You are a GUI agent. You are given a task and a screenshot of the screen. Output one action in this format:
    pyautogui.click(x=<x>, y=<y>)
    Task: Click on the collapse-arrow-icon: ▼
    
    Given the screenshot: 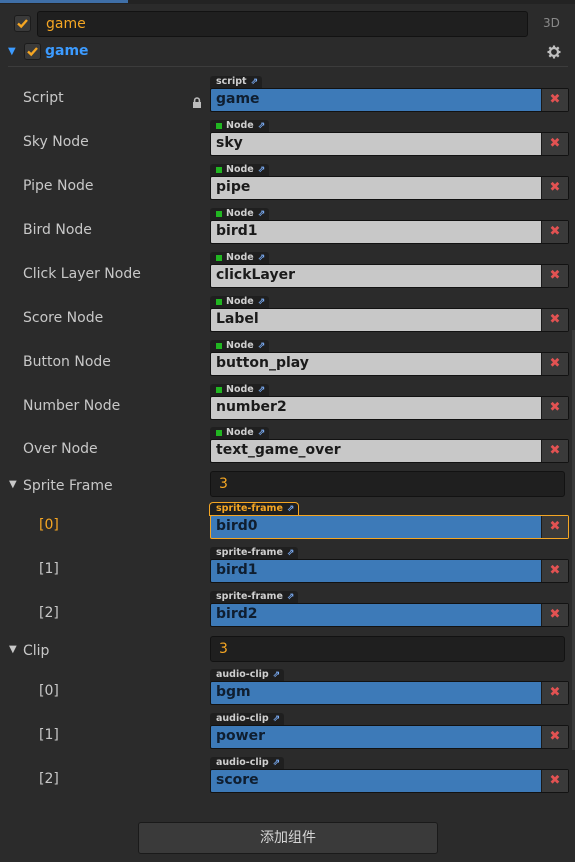 What is the action you would take?
    pyautogui.click(x=12, y=51)
    